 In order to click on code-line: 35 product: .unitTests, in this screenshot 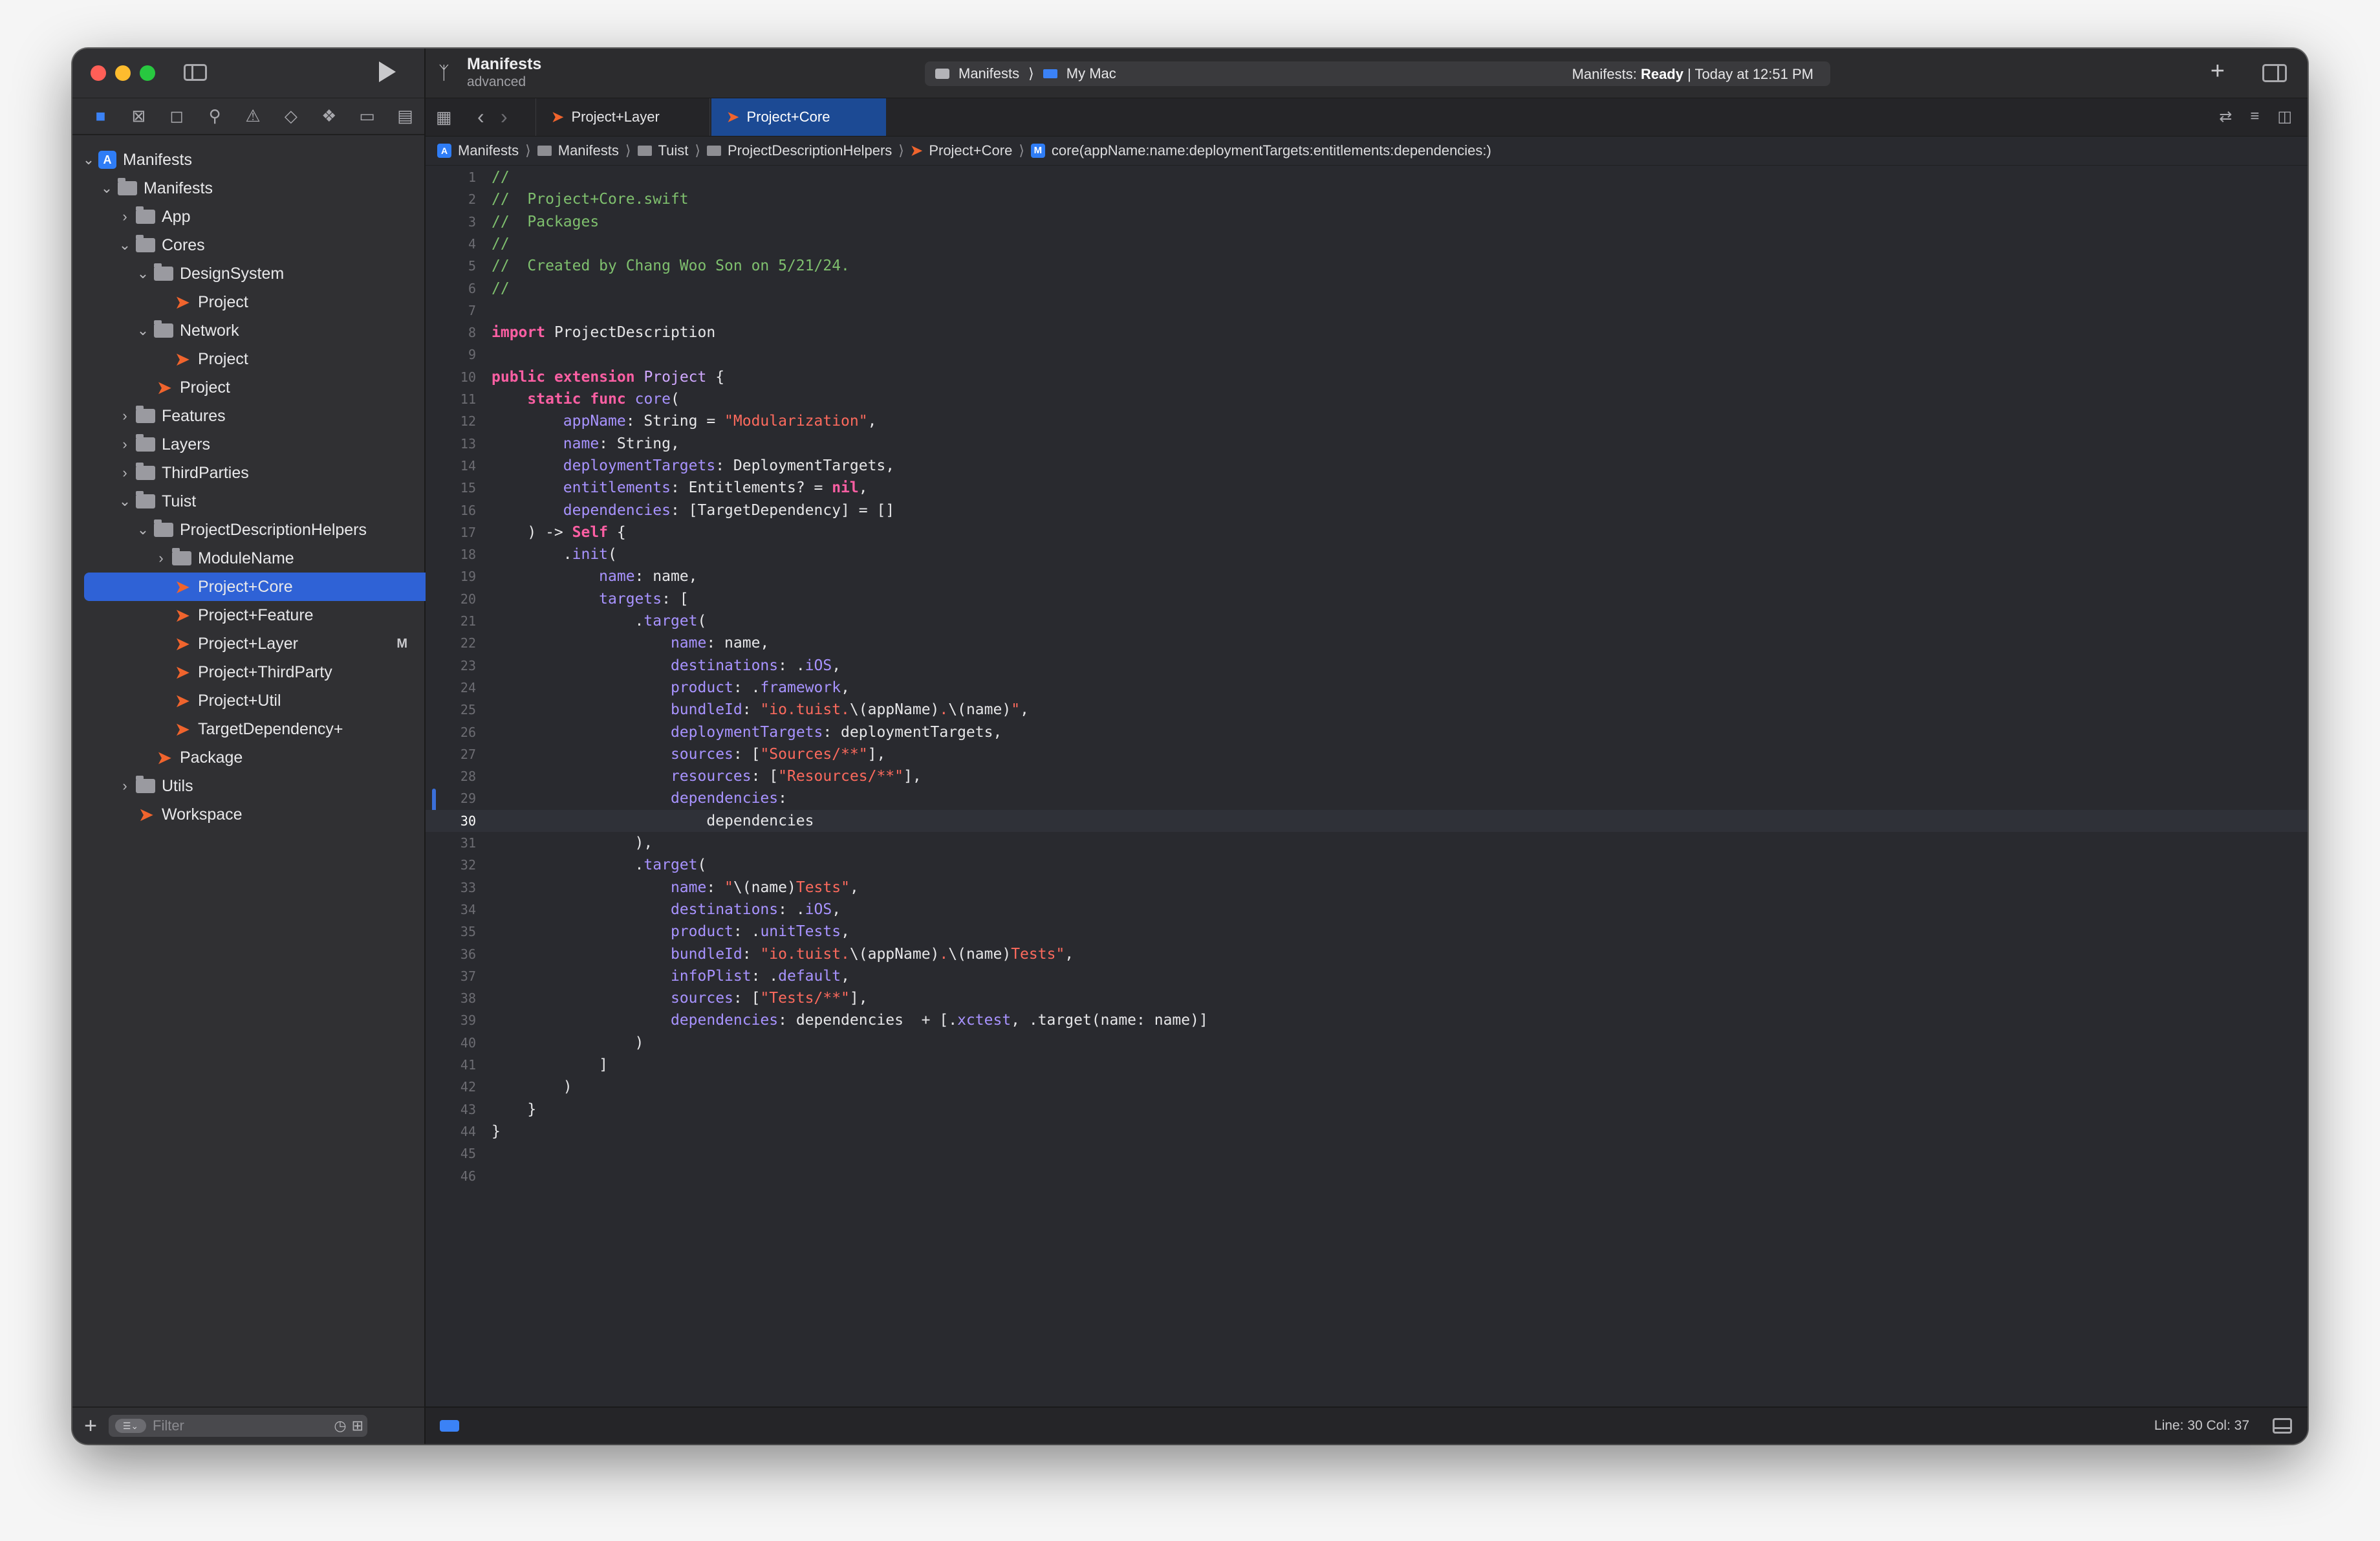, I will do `click(1367, 932)`.